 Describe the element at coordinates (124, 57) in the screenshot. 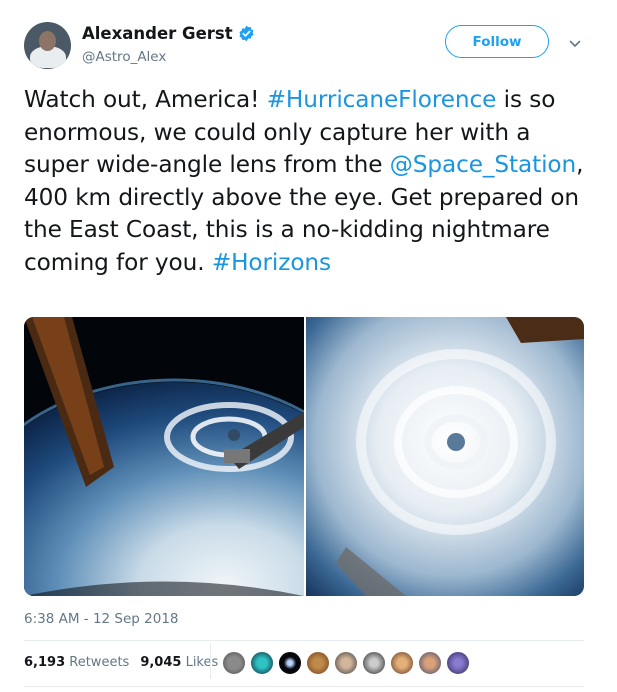

I see `author-handle: @Astro_Alex` at that location.